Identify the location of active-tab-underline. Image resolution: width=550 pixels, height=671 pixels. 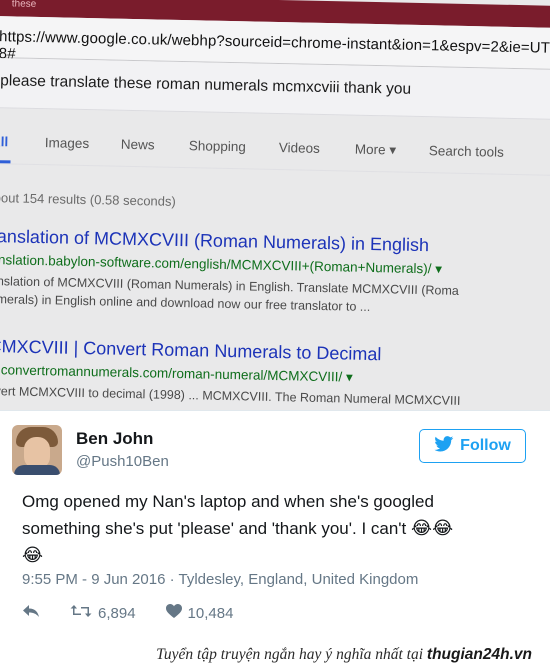
(5, 161).